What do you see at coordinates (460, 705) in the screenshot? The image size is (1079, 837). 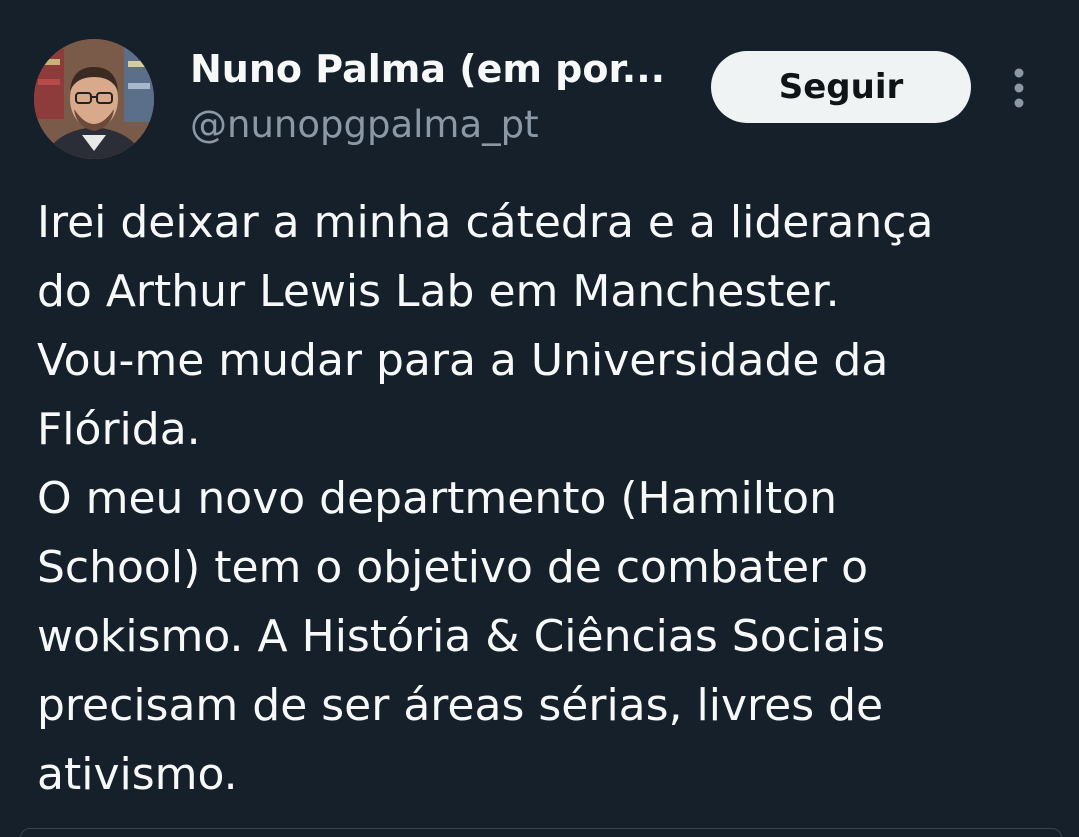 I see `tweet-text-line: precisam de ser áreas sérias, livres de` at bounding box center [460, 705].